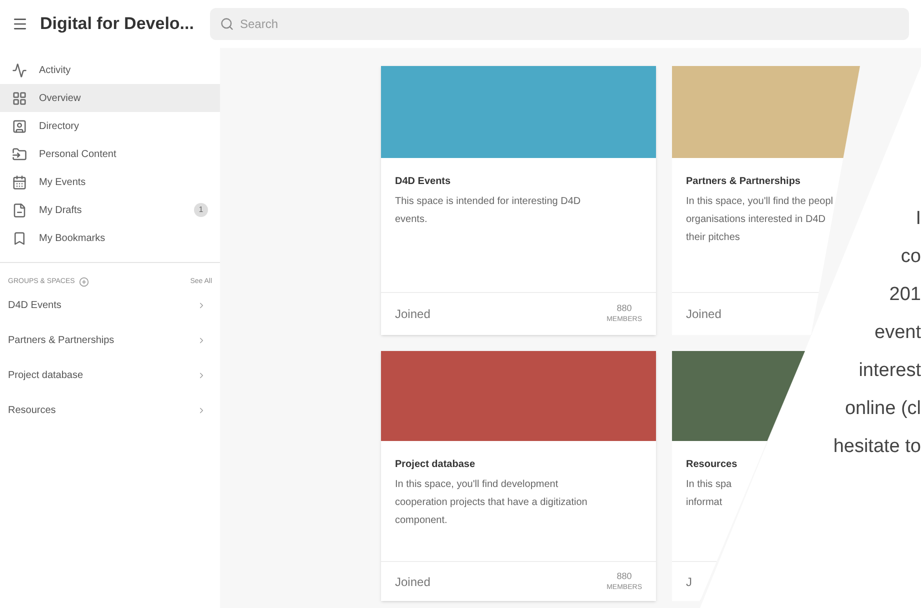  Describe the element at coordinates (918, 219) in the screenshot. I see `overlay-text: I` at that location.